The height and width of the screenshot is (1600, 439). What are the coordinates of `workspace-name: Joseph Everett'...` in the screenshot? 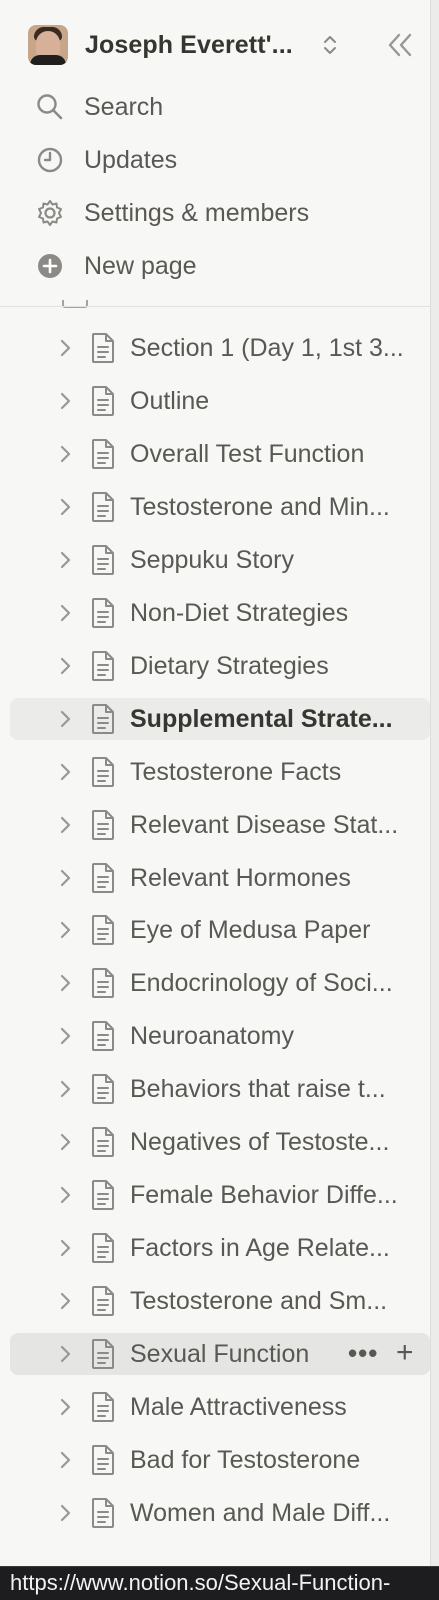 It's located at (189, 44).